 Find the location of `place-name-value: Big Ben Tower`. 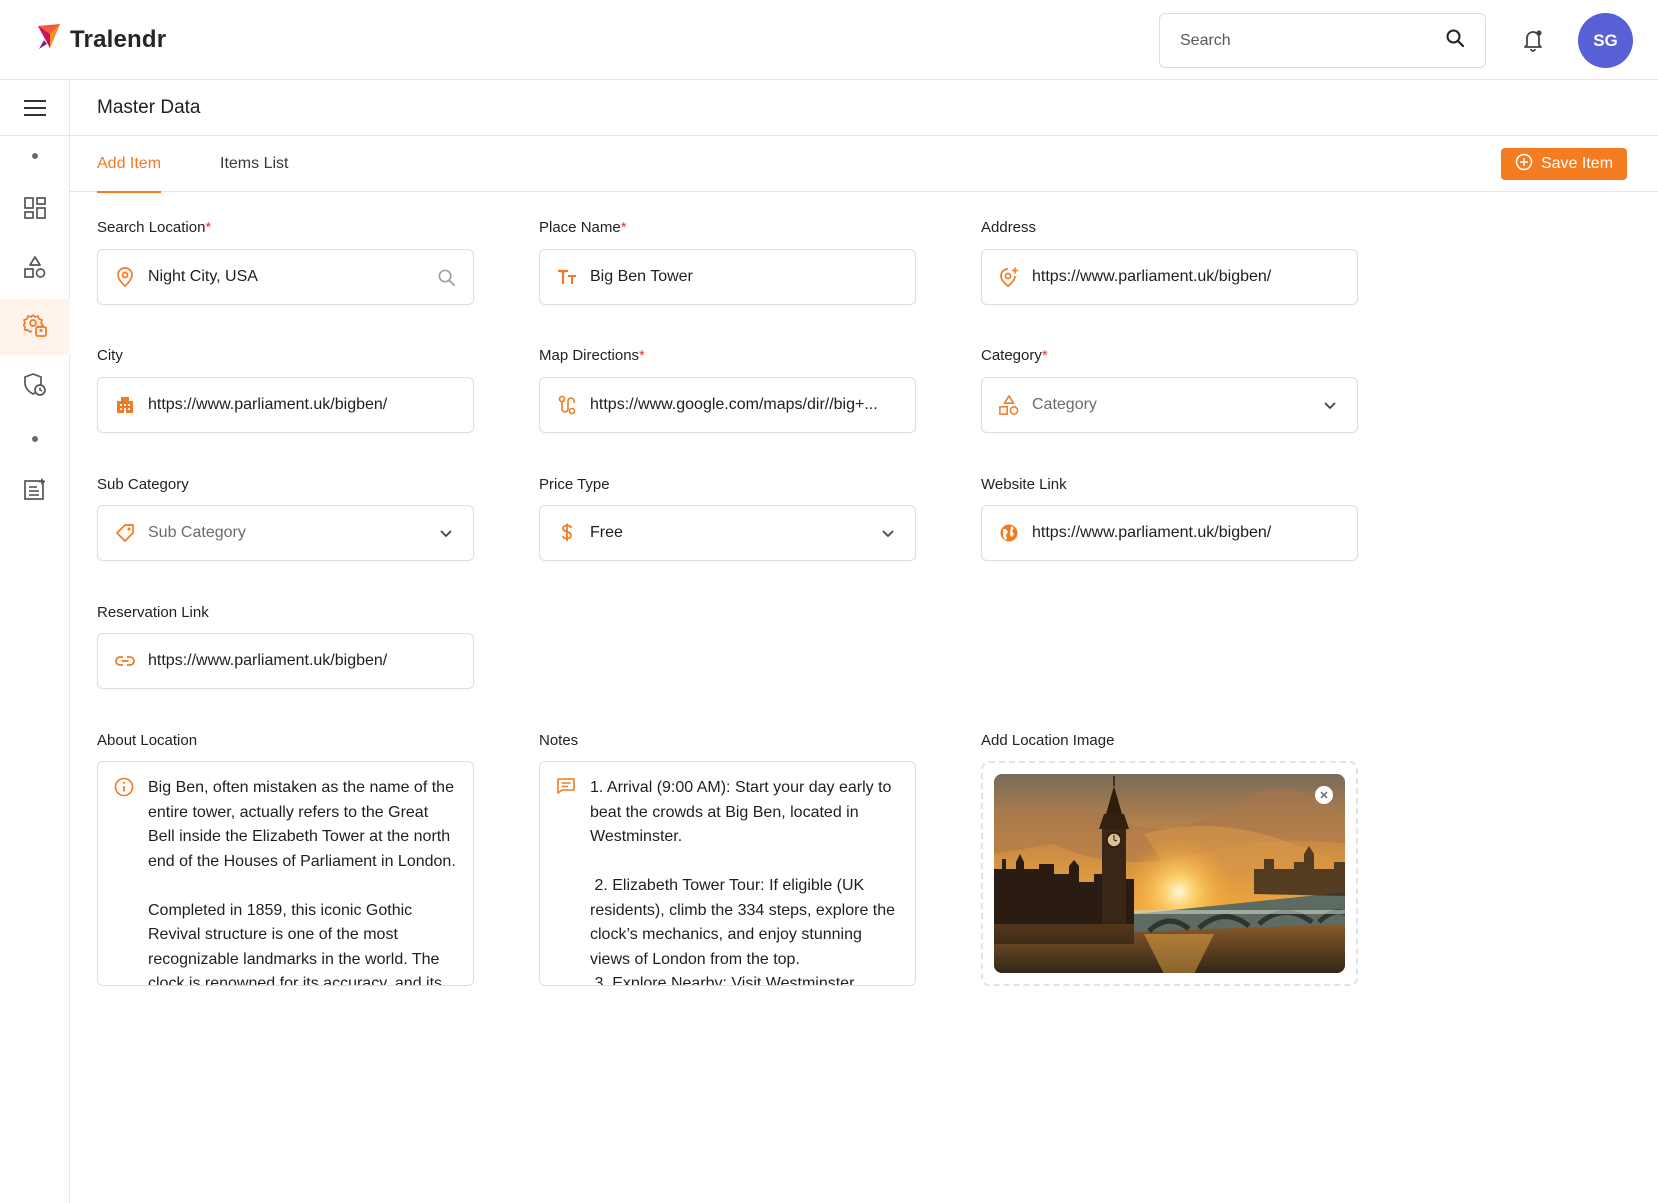

place-name-value: Big Ben Tower is located at coordinates (641, 276).